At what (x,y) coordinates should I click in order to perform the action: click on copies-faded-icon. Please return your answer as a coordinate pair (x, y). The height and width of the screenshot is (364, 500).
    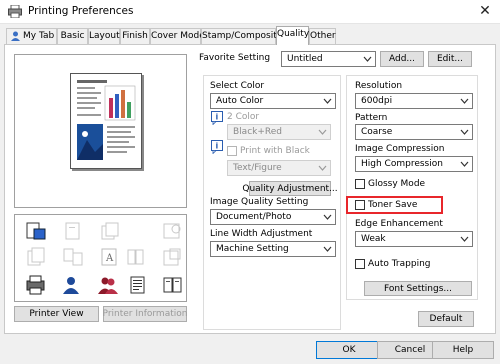
    Looking at the image, I should click on (36, 256).